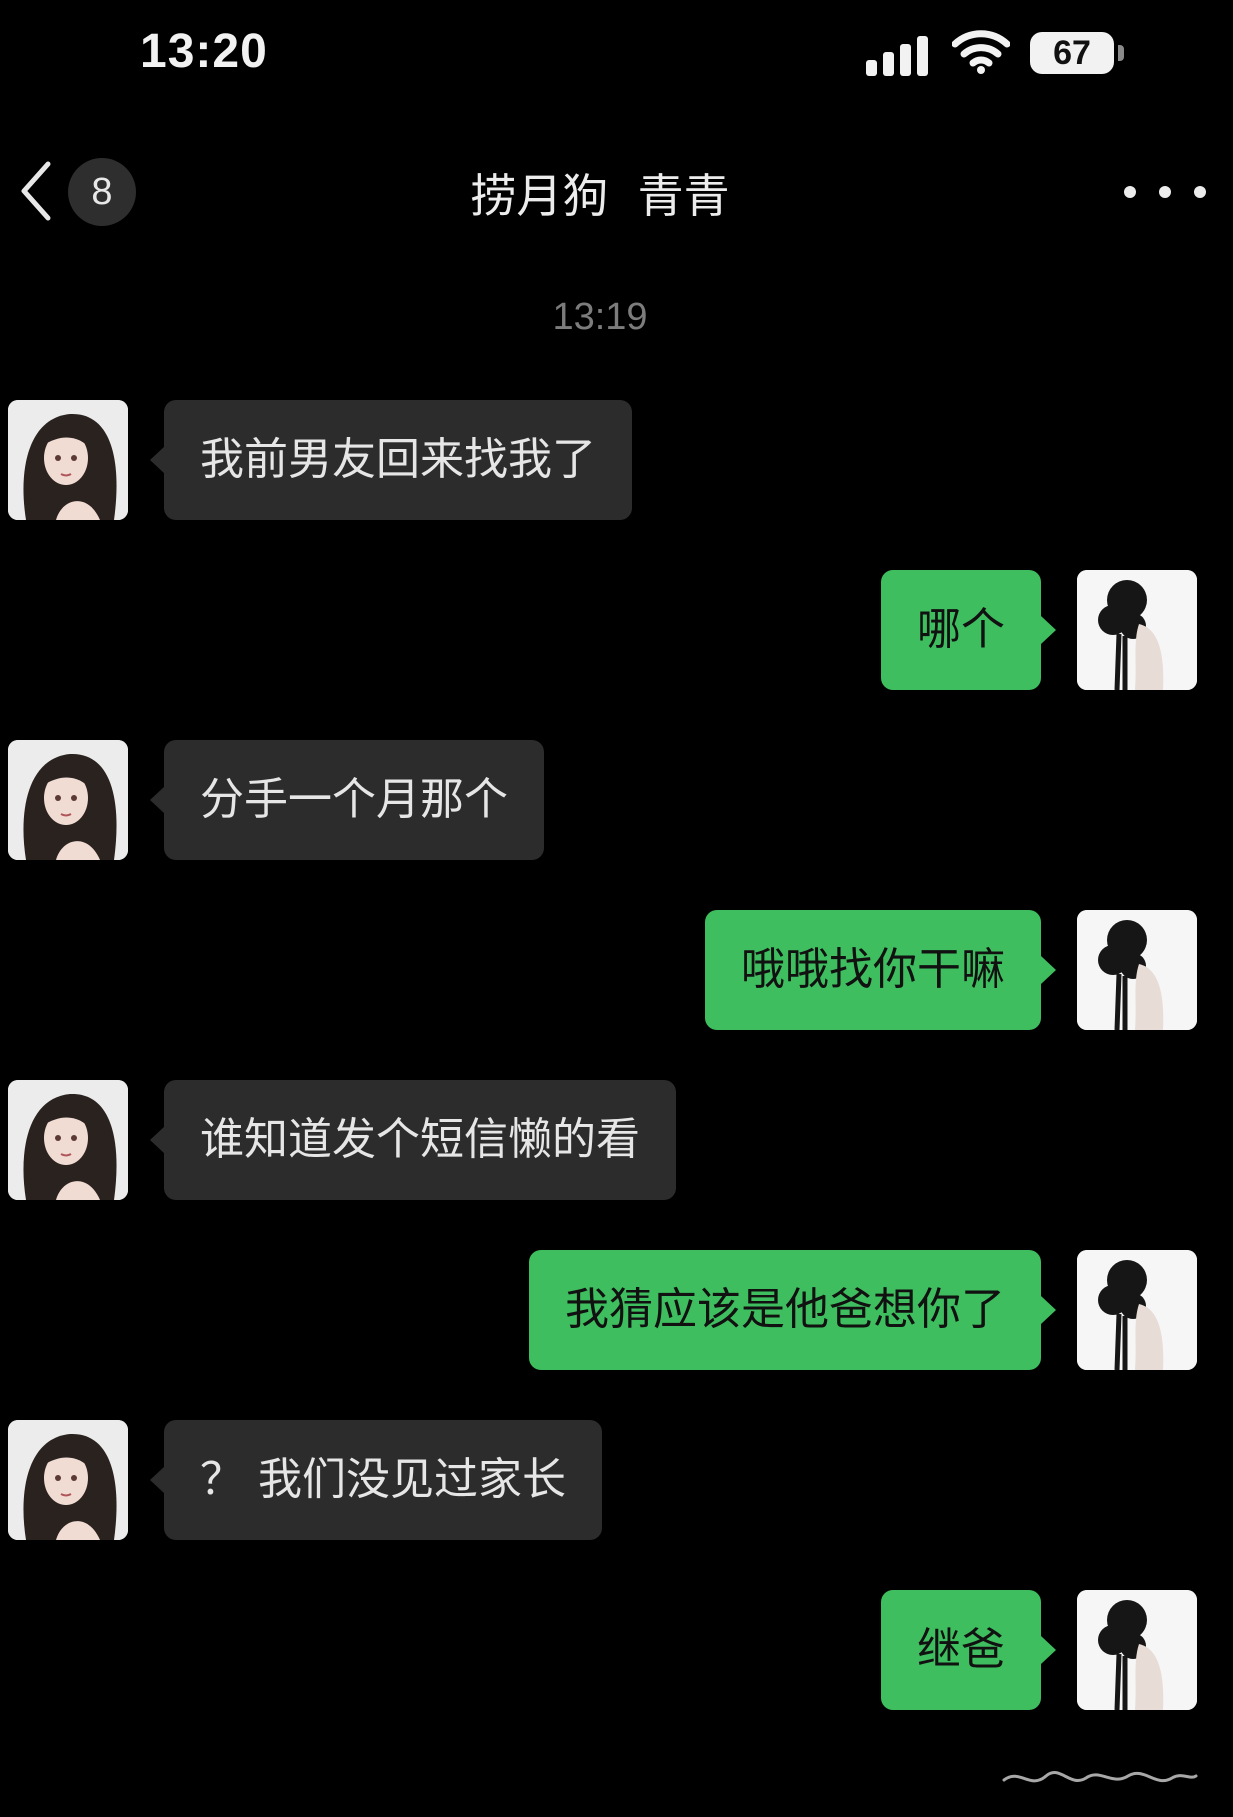 Image resolution: width=1233 pixels, height=1817 pixels. I want to click on wifi-icon, so click(981, 52).